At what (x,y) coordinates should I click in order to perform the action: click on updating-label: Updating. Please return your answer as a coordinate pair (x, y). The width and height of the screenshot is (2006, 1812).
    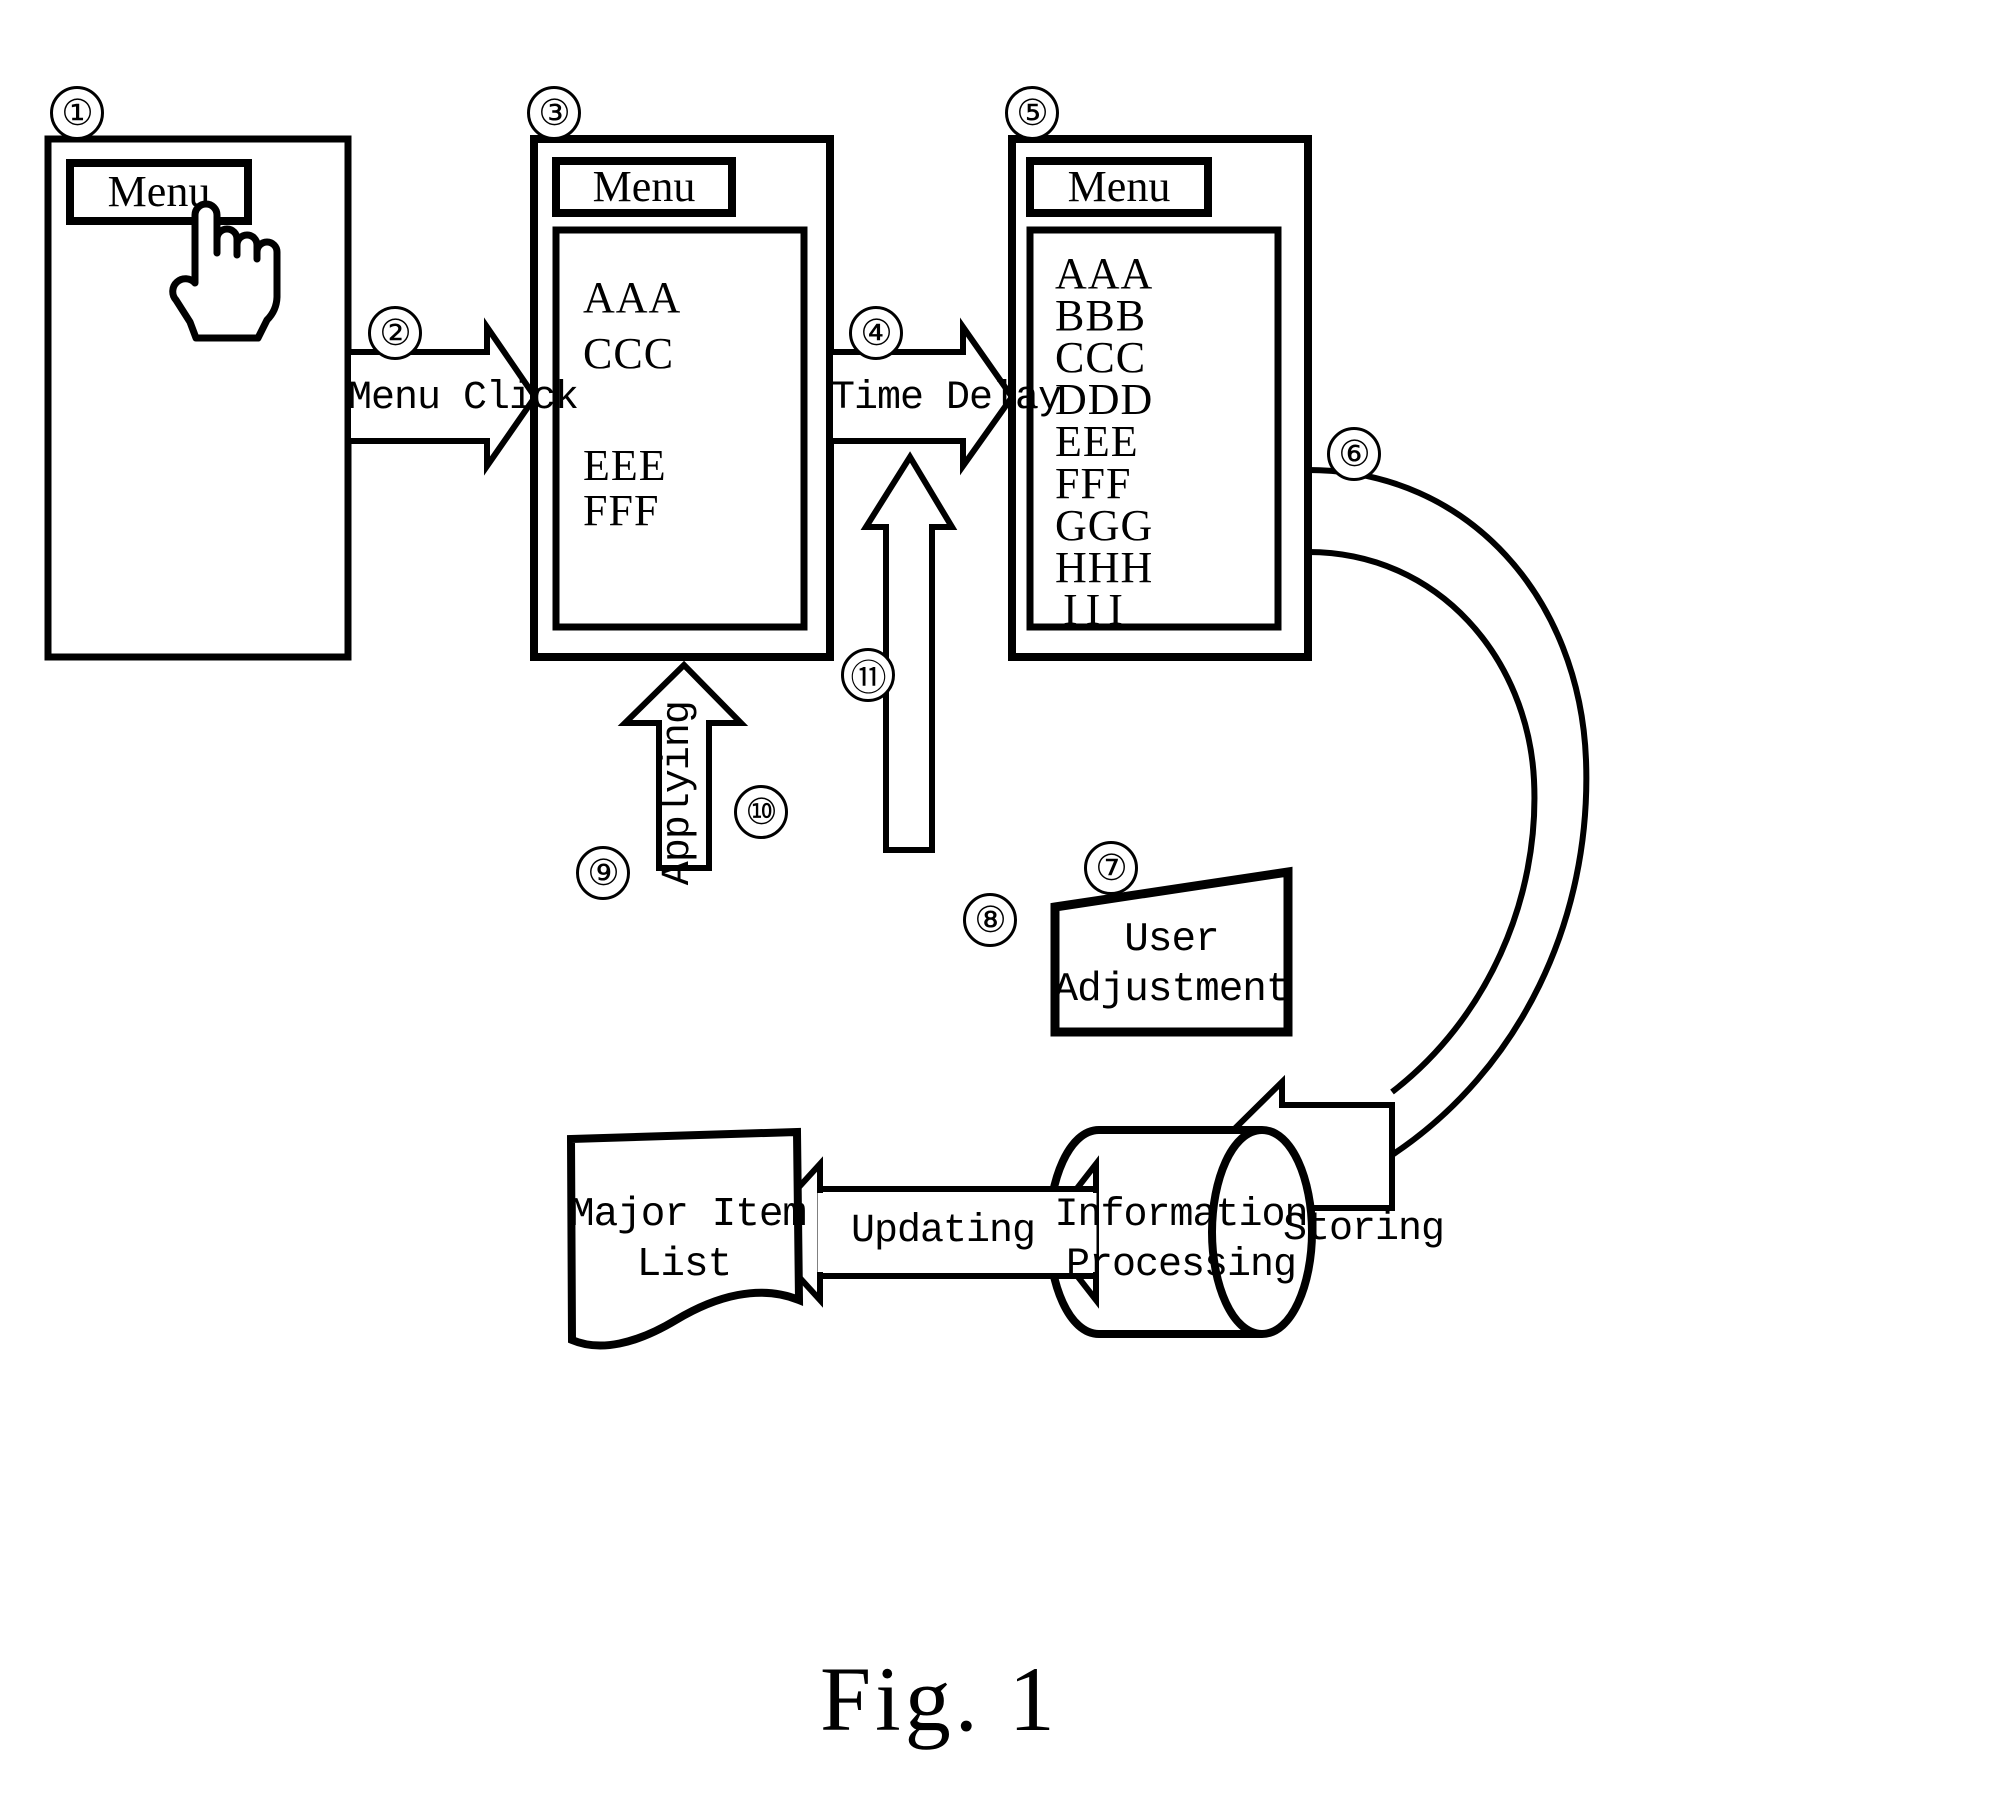
    Looking at the image, I should click on (943, 1231).